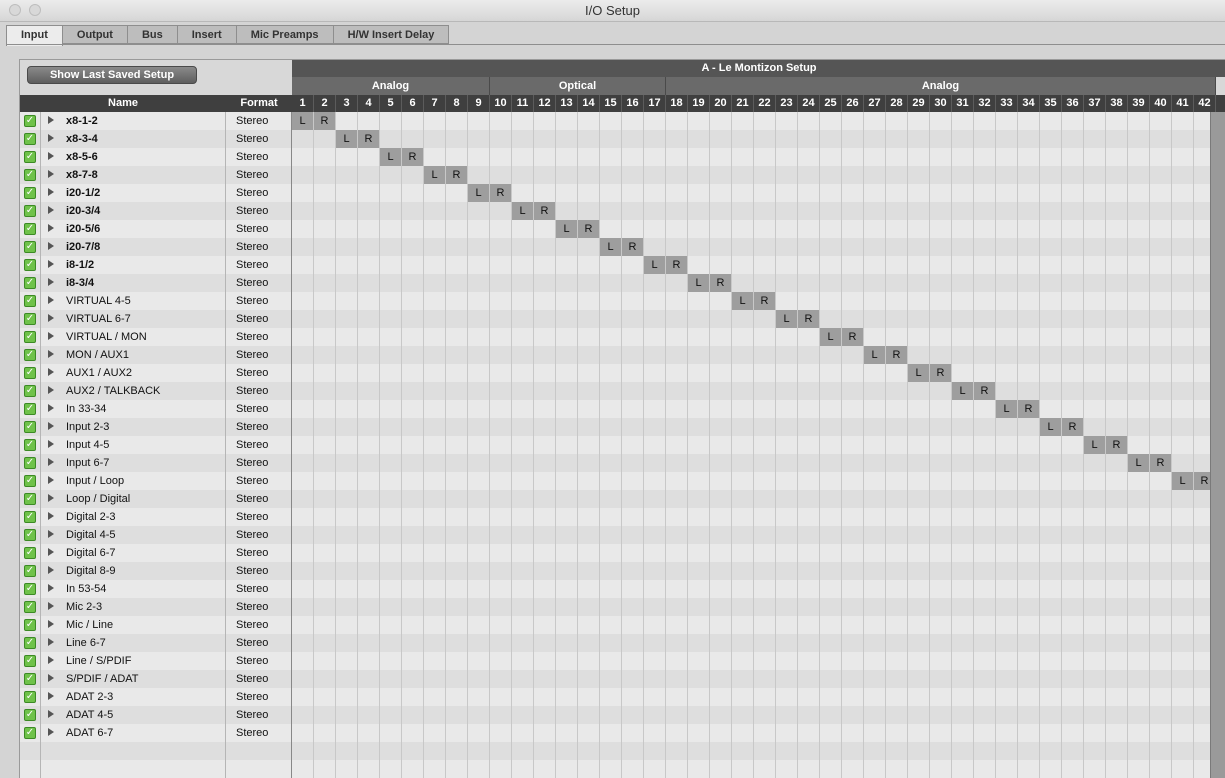 This screenshot has height=778, width=1225. Describe the element at coordinates (97, 355) in the screenshot. I see `path-name: MON / AUX1` at that location.